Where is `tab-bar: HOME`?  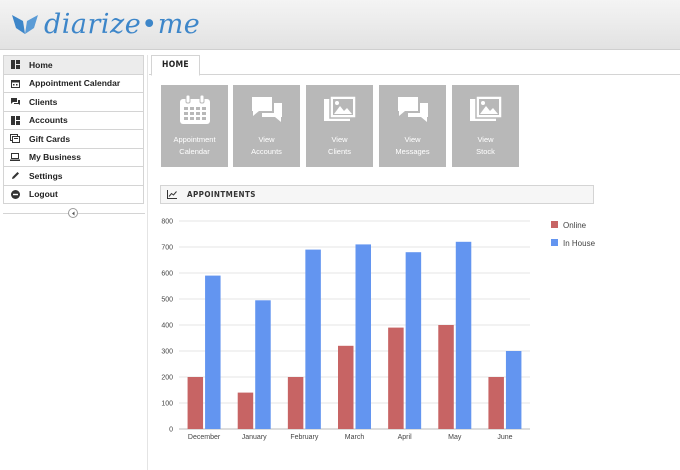
tab-bar: HOME is located at coordinates (414, 65).